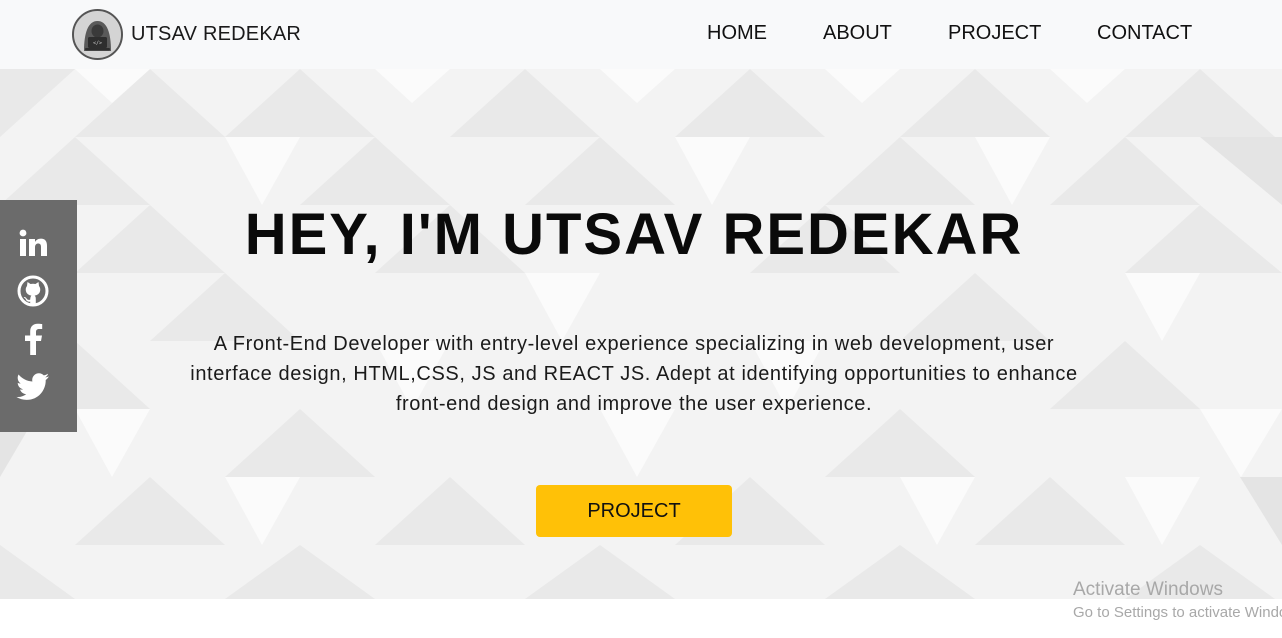 This screenshot has width=1282, height=638. What do you see at coordinates (857, 33) in the screenshot?
I see `nav-about-link: ABOUT` at bounding box center [857, 33].